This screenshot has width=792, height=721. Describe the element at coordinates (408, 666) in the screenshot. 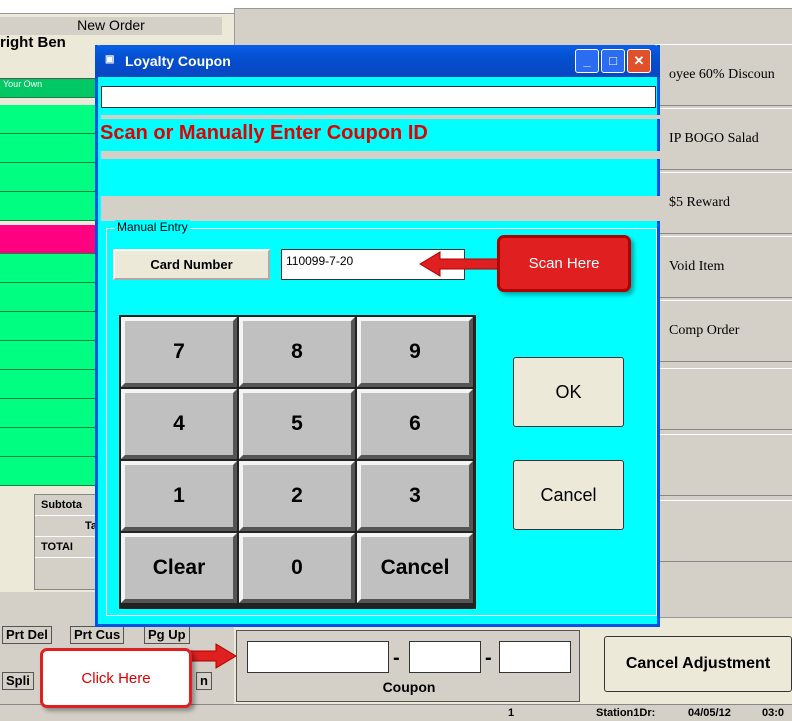

I see `coupon-entry: - - Coupon` at that location.